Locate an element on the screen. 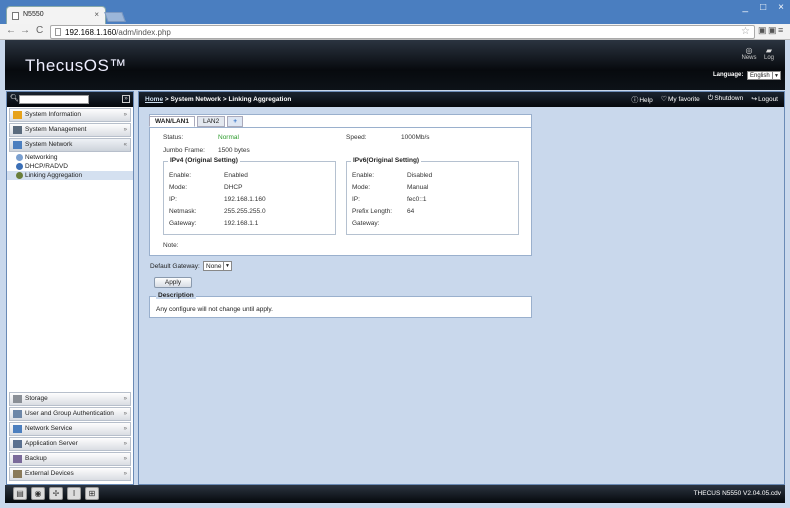 Image resolution: width=790 pixels, height=508 pixels. search-go-button: » is located at coordinates (126, 99).